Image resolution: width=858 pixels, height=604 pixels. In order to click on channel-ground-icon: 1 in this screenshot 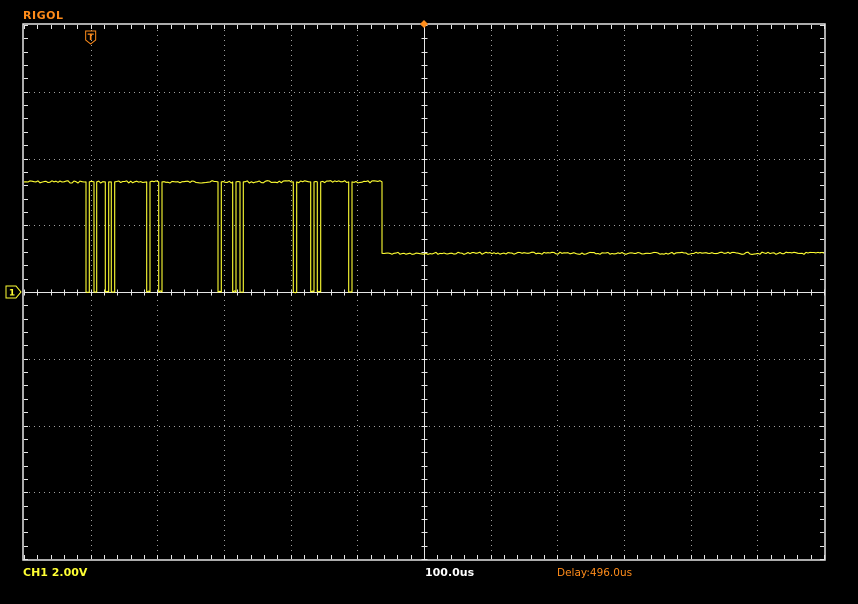, I will do `click(13, 292)`.